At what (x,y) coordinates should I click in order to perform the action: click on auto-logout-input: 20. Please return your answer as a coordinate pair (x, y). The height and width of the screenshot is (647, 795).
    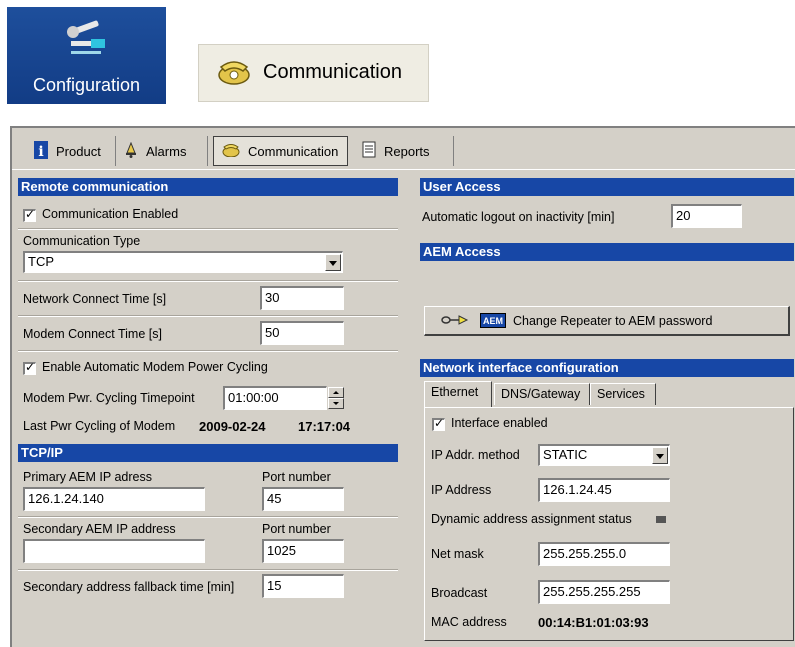
    Looking at the image, I should click on (706, 216).